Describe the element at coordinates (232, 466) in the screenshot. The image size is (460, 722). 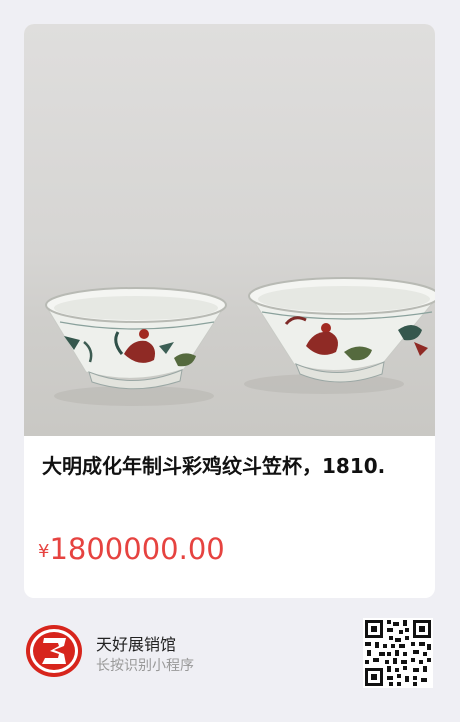
I see `product-title: 大明成化年制斗彩鸡纹斗笠杯，1810.` at that location.